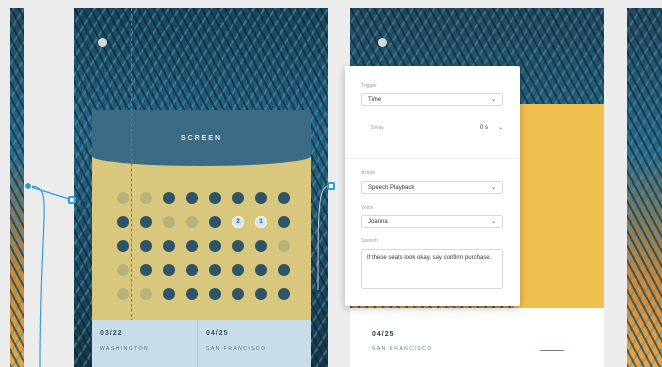 This screenshot has width=662, height=367. Describe the element at coordinates (391, 187) in the screenshot. I see `action-value: Speech Playback` at that location.